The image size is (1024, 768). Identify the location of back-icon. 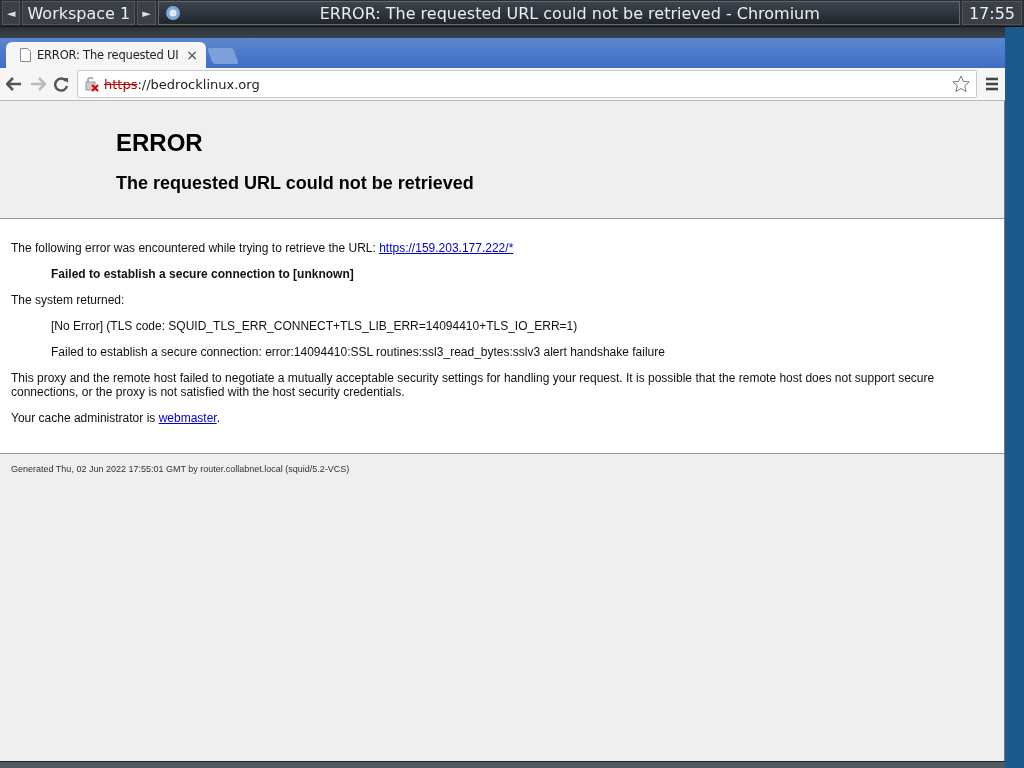
(14, 84).